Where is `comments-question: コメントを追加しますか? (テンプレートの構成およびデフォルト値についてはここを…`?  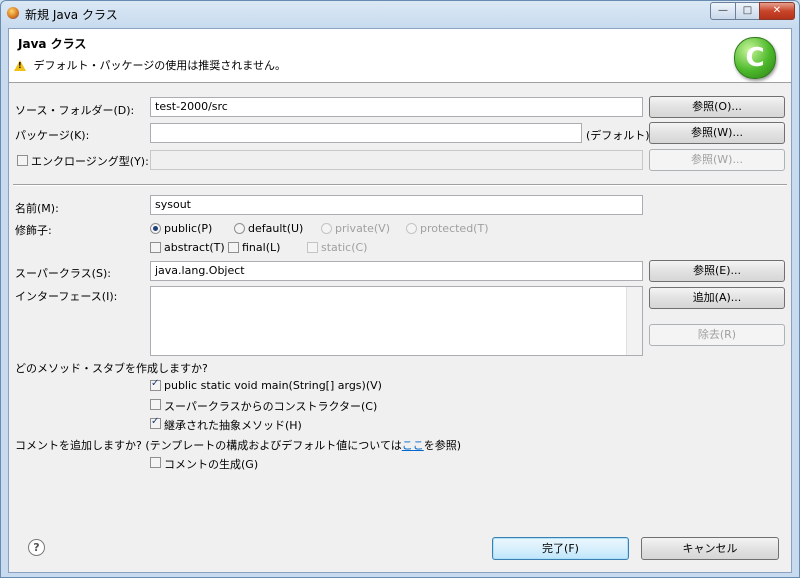 comments-question: コメントを追加しますか? (テンプレートの構成およびデフォルト値についてはここを… is located at coordinates (238, 445).